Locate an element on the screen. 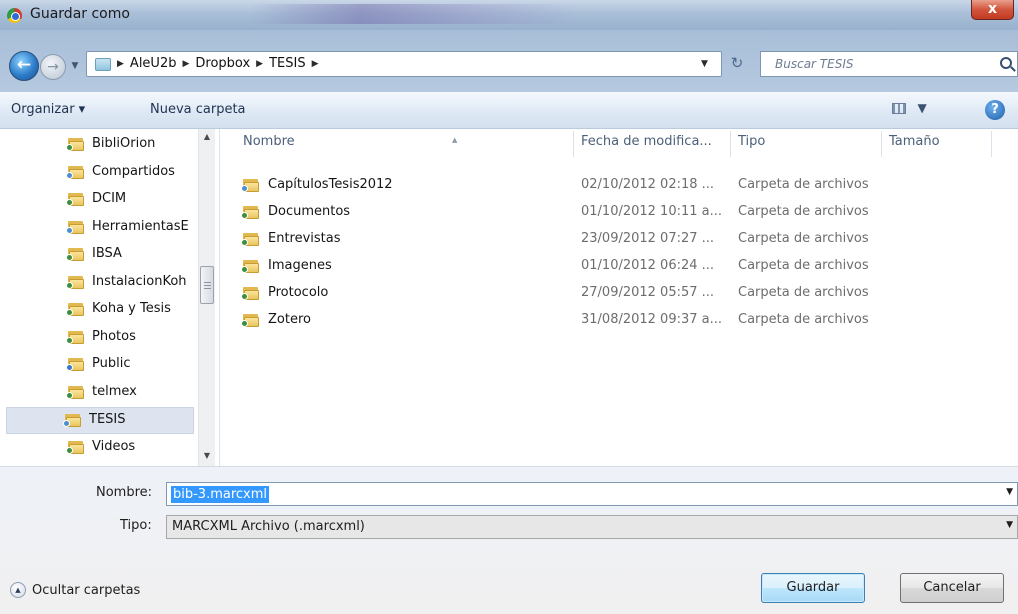 The height and width of the screenshot is (614, 1018). address-history-dropdown: ▼ is located at coordinates (704, 64).